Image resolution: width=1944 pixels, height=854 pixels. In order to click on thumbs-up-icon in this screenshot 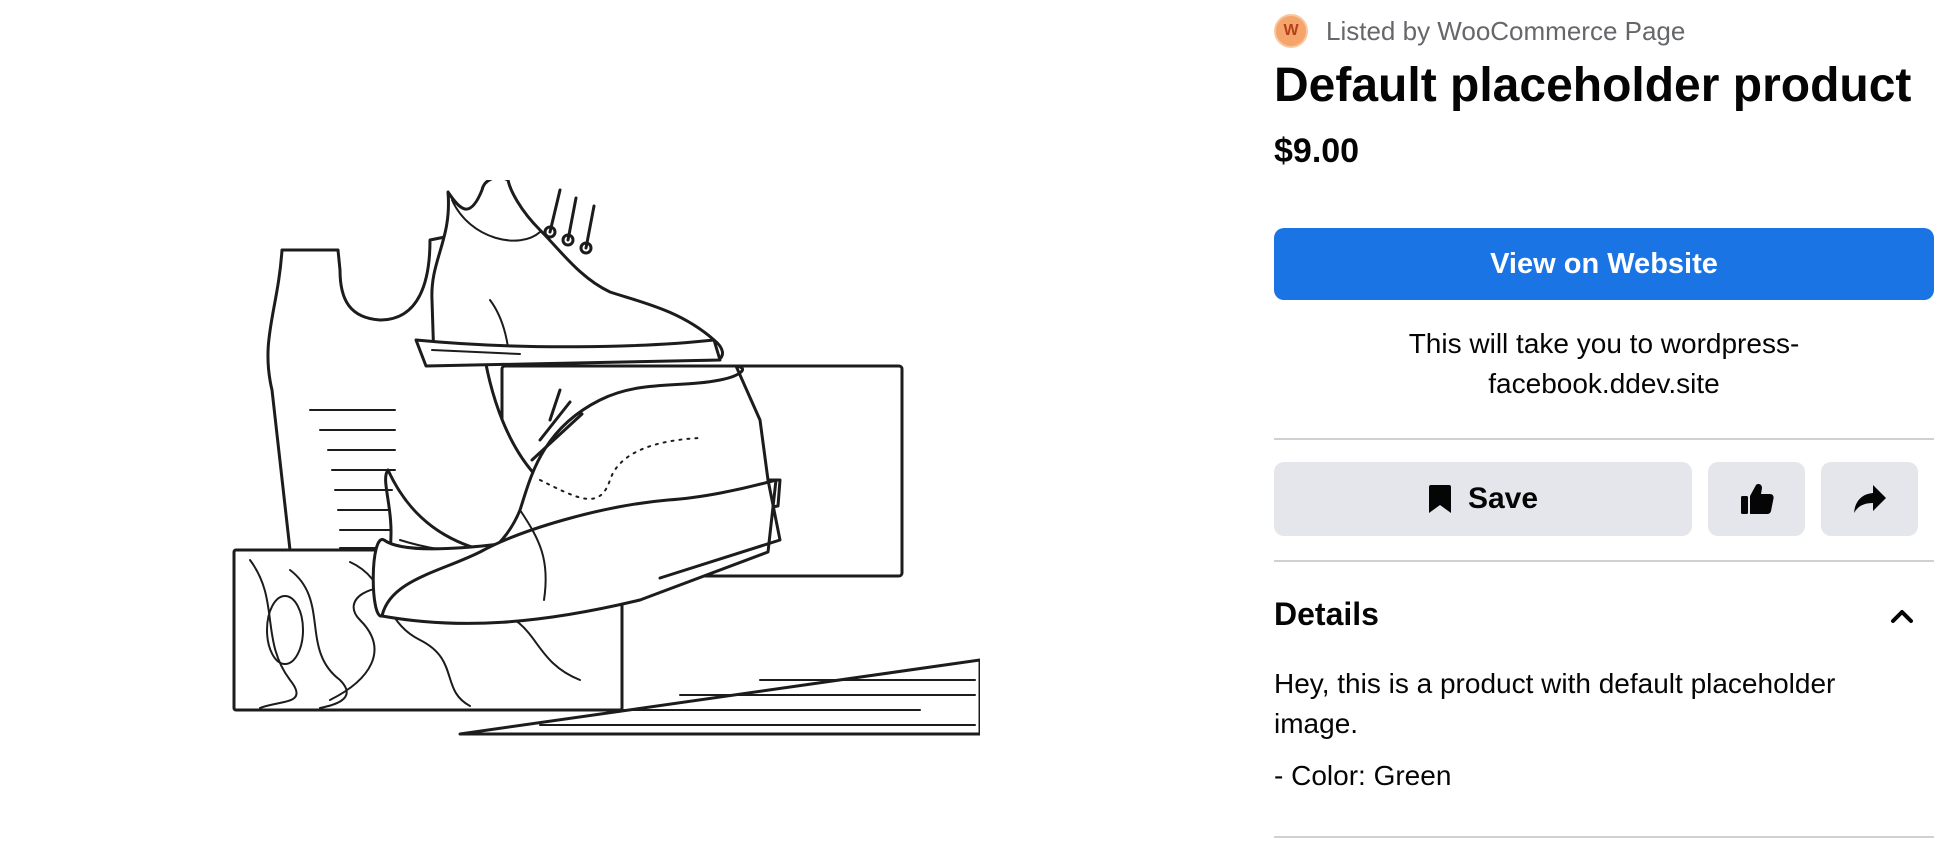, I will do `click(1757, 499)`.